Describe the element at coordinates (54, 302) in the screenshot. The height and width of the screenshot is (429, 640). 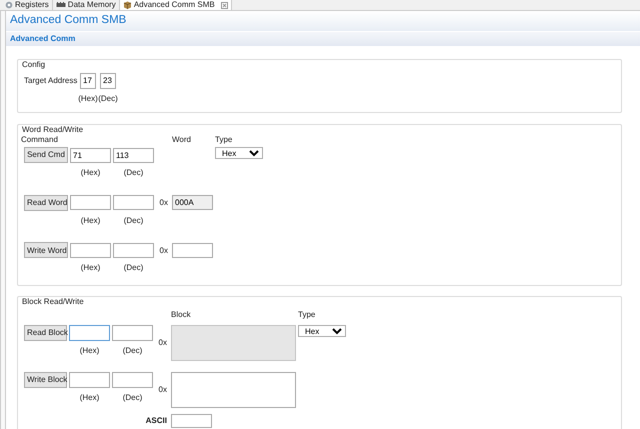
I see `group-title: Block Read/Write` at that location.